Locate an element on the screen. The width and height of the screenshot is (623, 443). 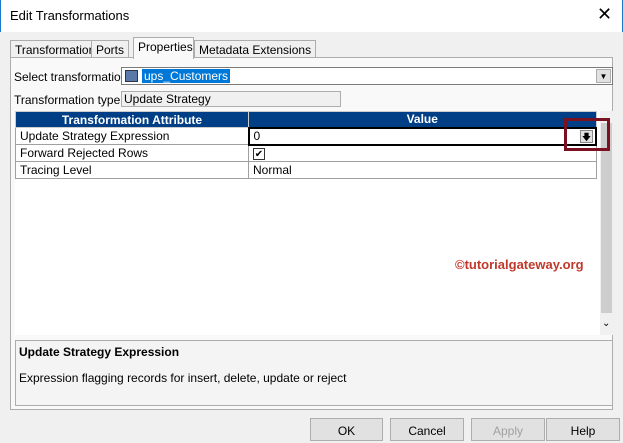
value-cell: ✔ is located at coordinates (422, 153).